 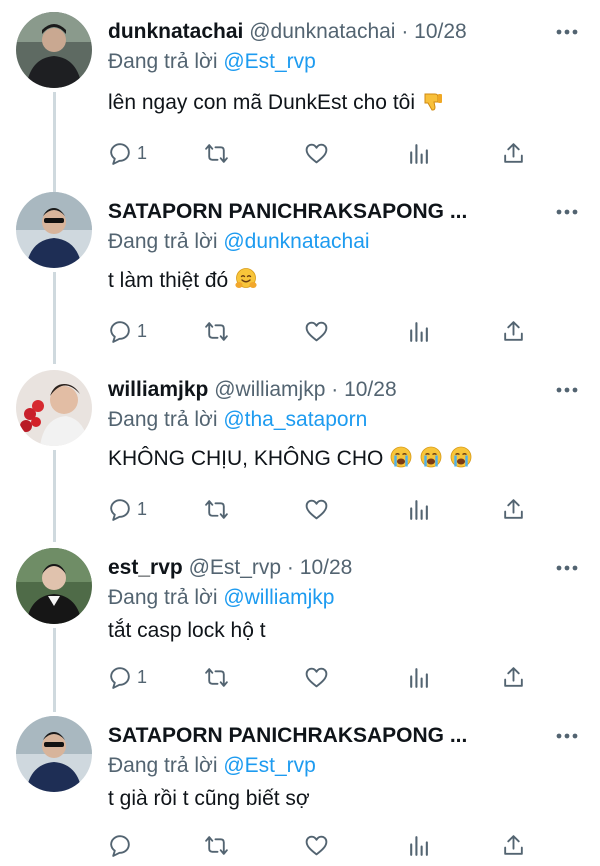 What do you see at coordinates (296, 241) in the screenshot?
I see `mention-link: @dunknatachai` at bounding box center [296, 241].